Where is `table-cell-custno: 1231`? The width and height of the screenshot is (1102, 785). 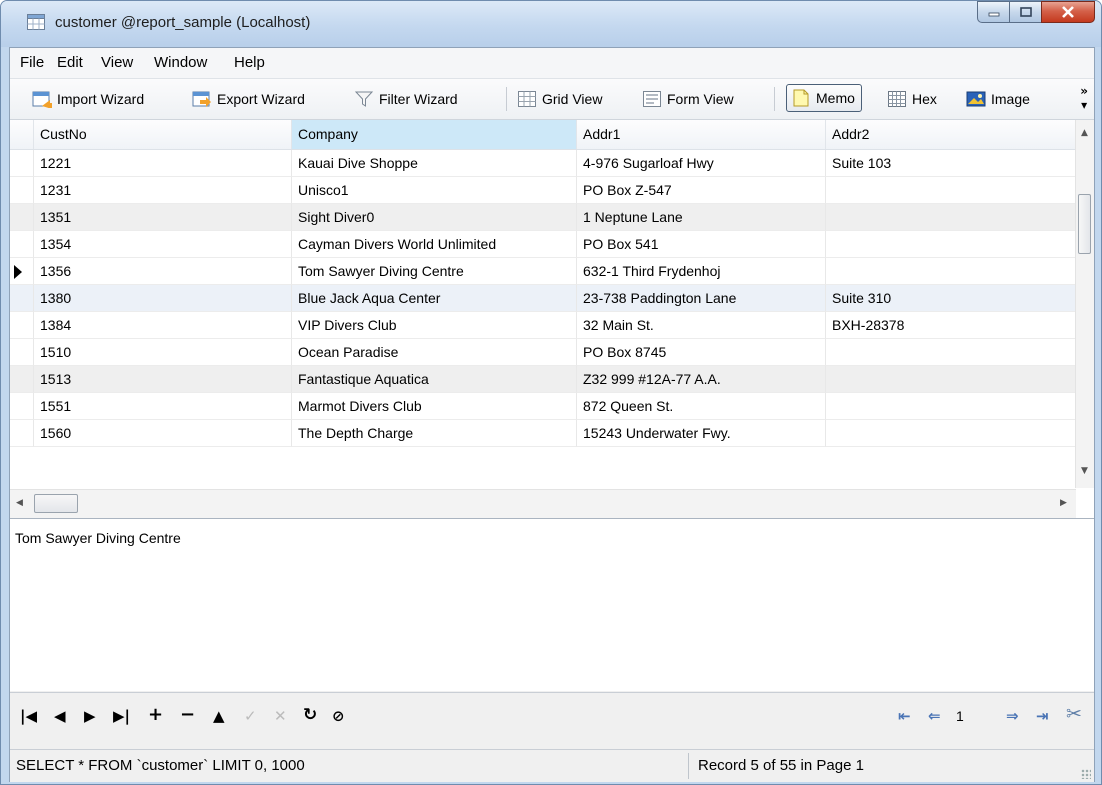
table-cell-custno: 1231 is located at coordinates (163, 190).